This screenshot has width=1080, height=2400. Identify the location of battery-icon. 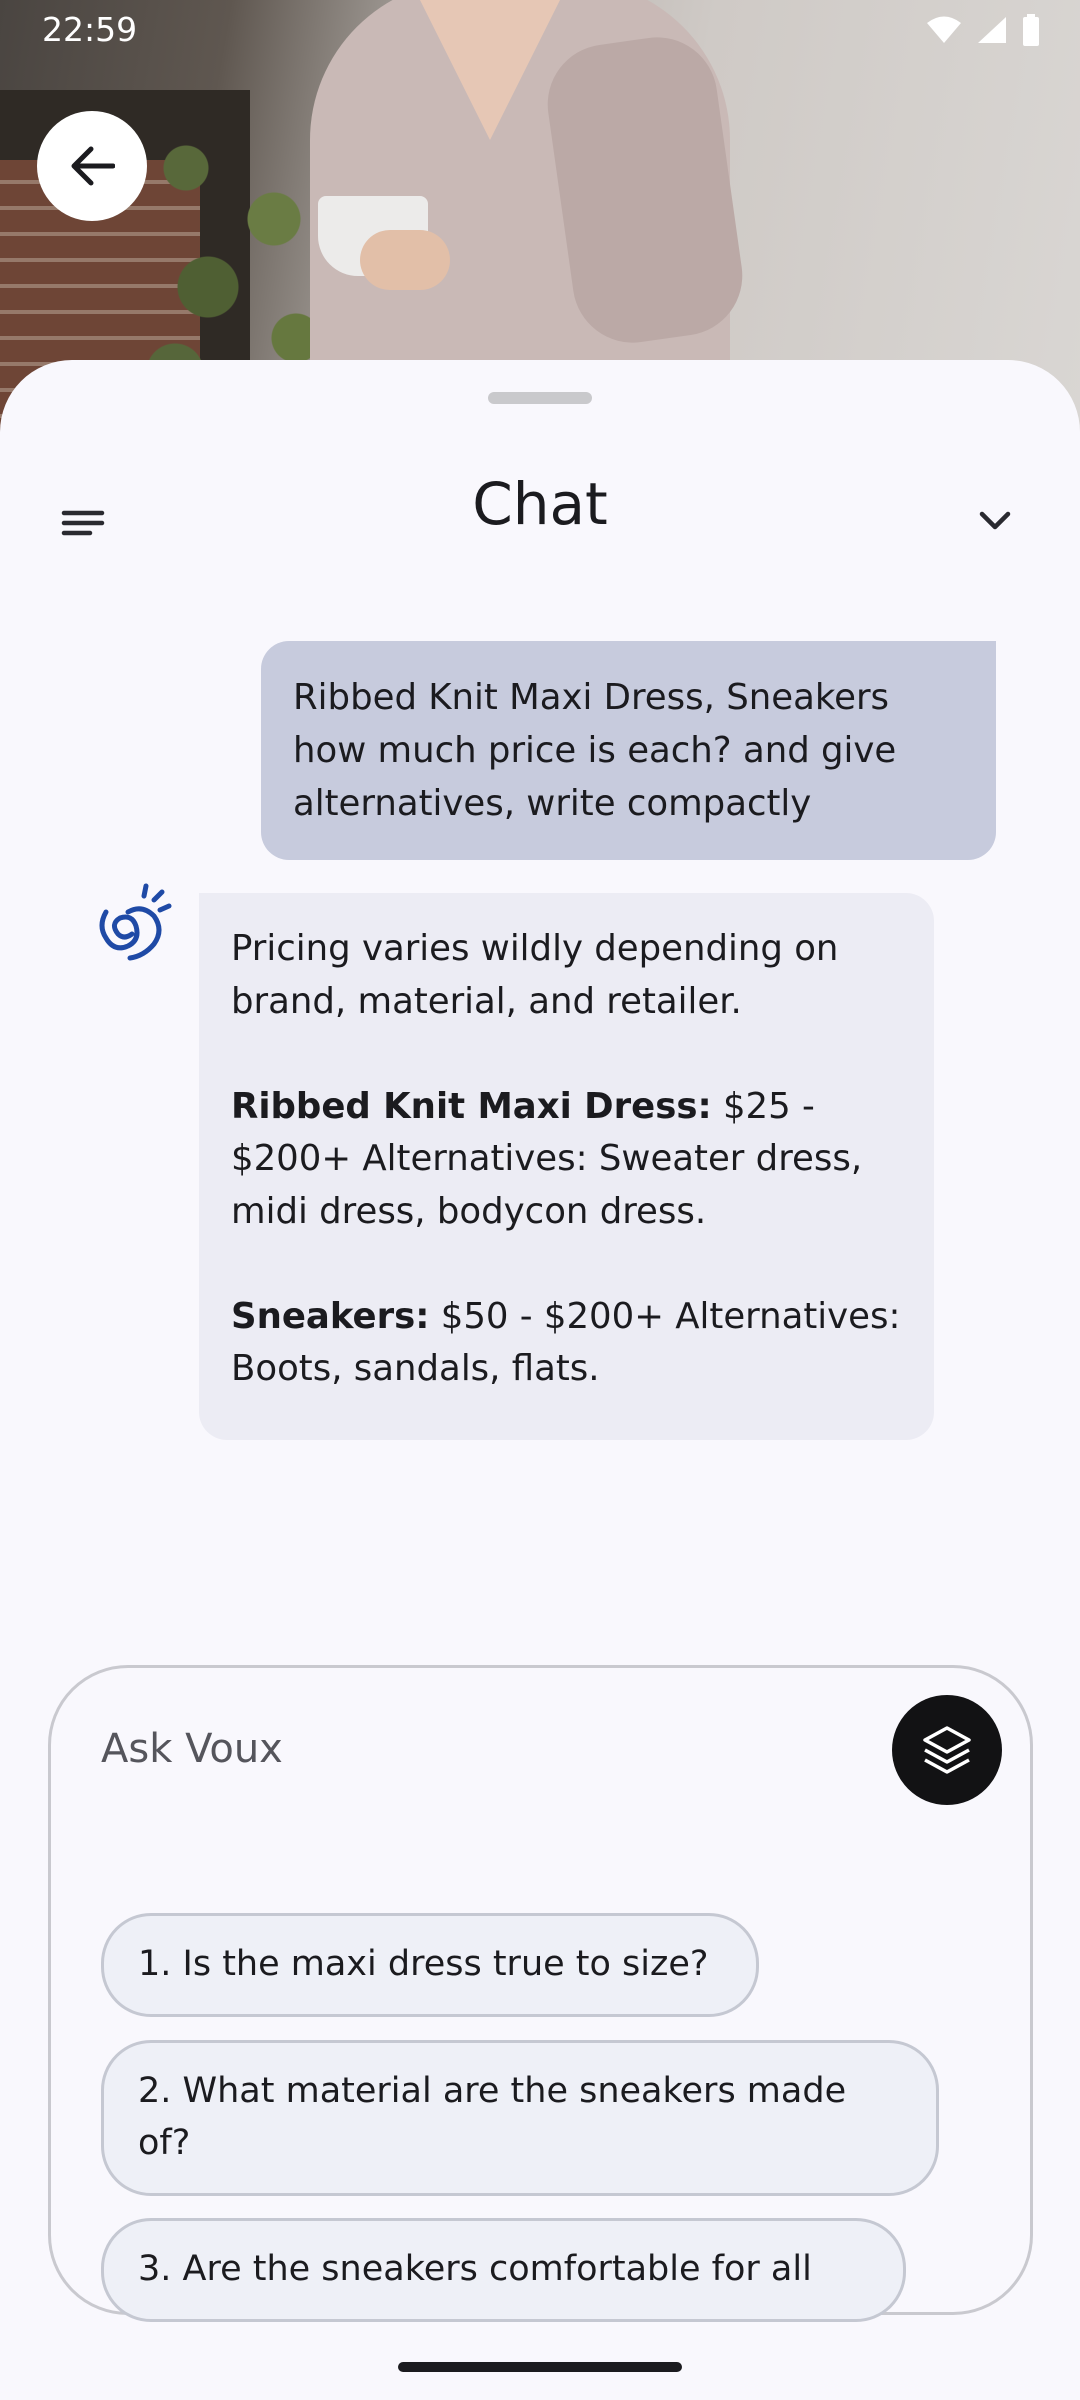
(1031, 30).